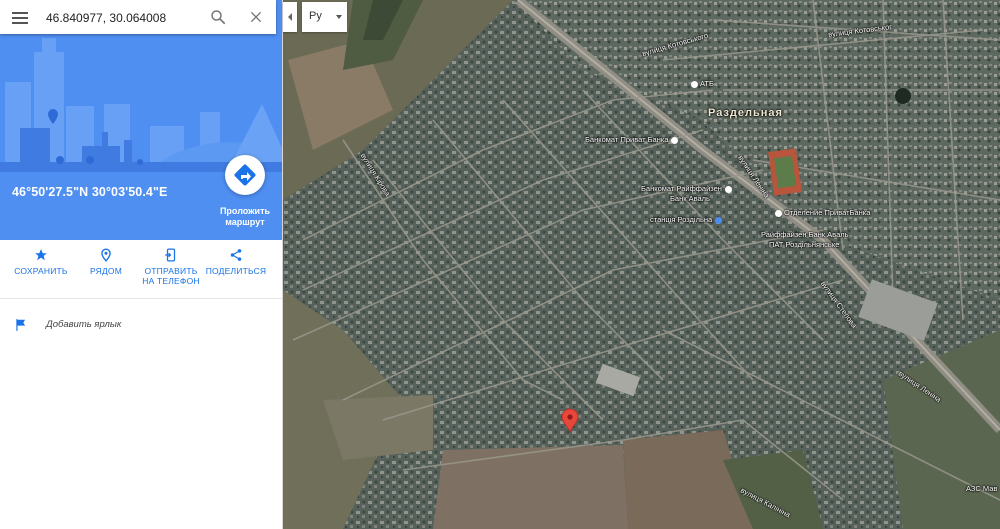 The image size is (1000, 529). Describe the element at coordinates (89, 192) in the screenshot. I see `place-coordinates: 46°50'27.5"N 30°03'50.4"E` at that location.